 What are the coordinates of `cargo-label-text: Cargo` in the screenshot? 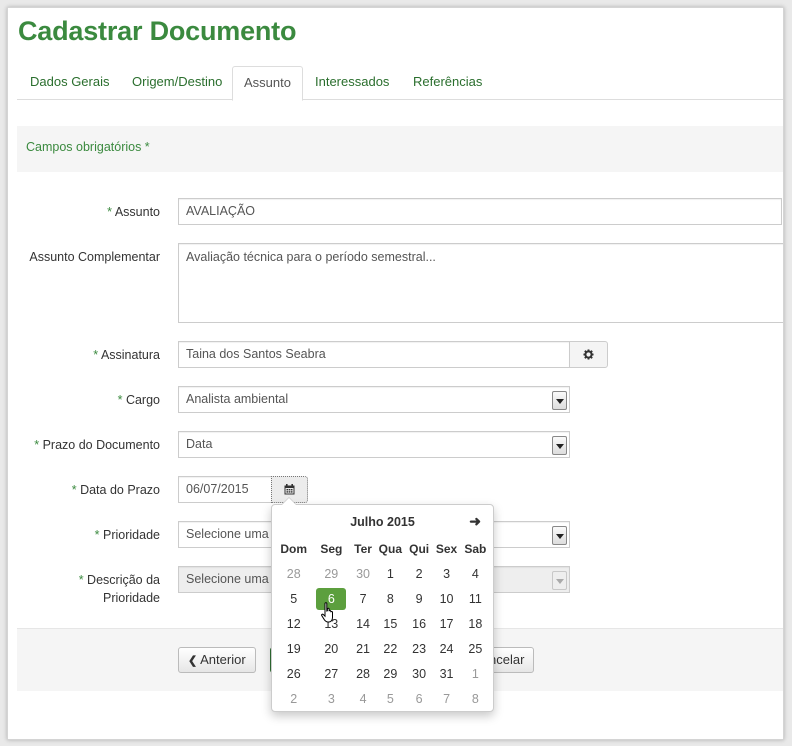 It's located at (142, 400).